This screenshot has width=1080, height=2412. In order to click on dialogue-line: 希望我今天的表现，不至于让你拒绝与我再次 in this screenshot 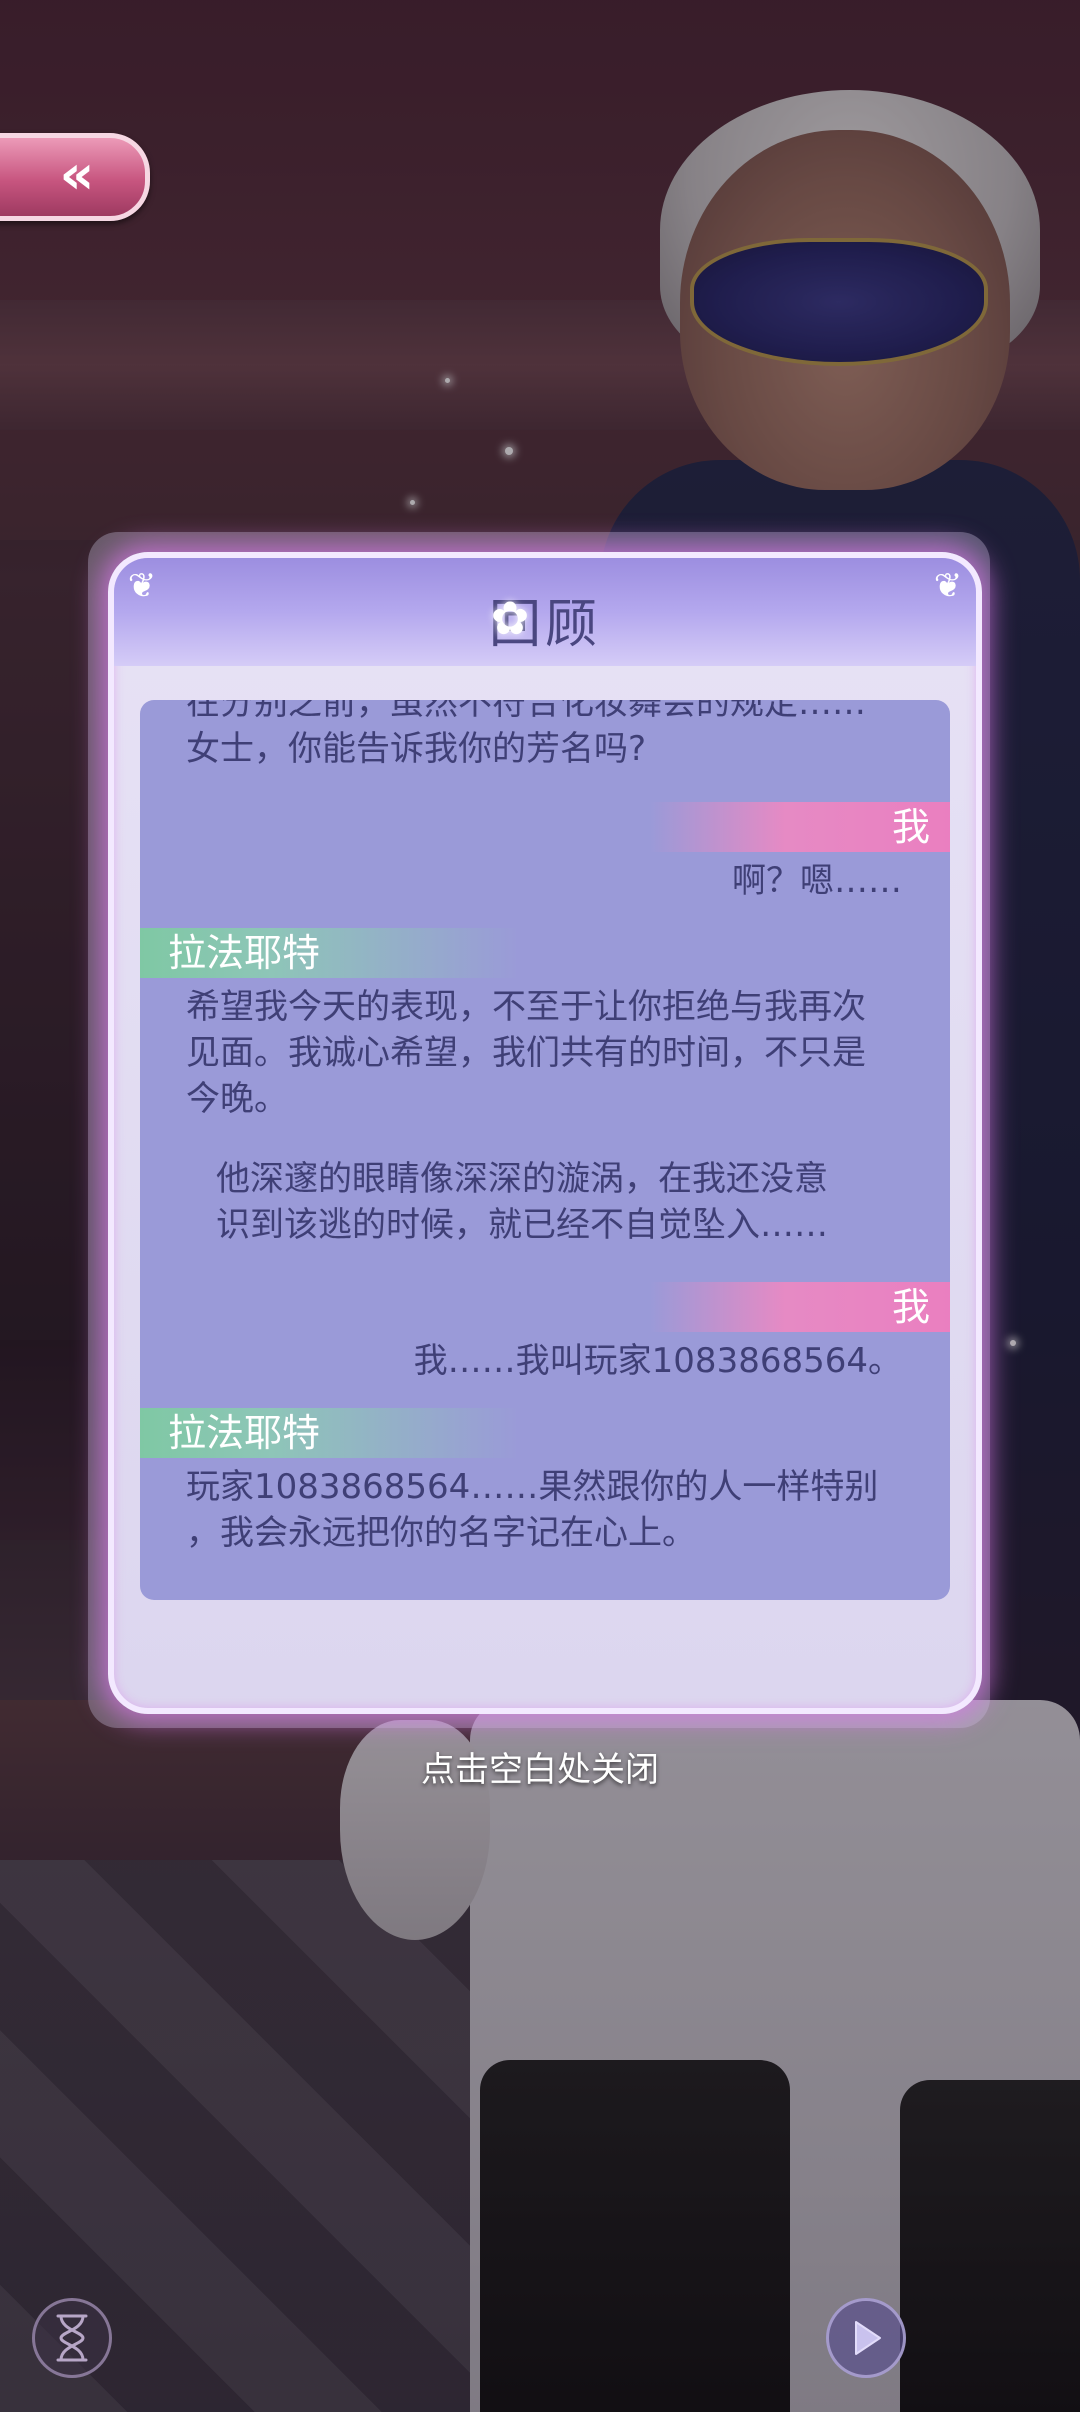, I will do `click(526, 1007)`.